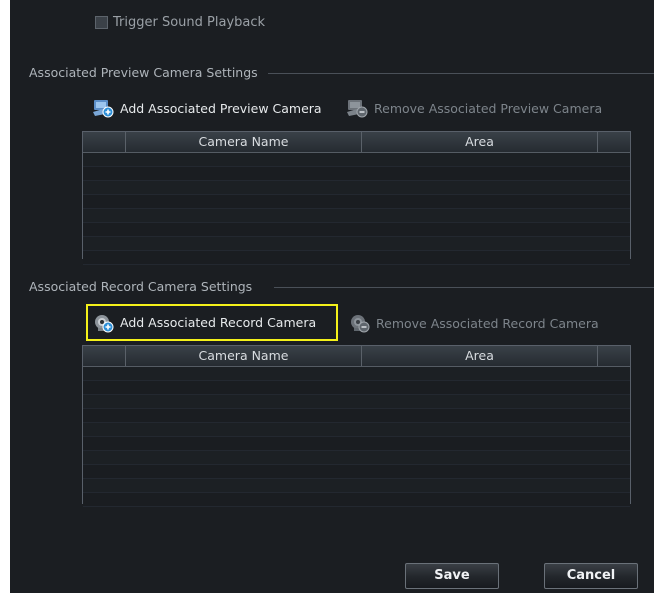 This screenshot has width=654, height=593. I want to click on remove-record-camera-button: Remove Associated Record Camera, so click(473, 323).